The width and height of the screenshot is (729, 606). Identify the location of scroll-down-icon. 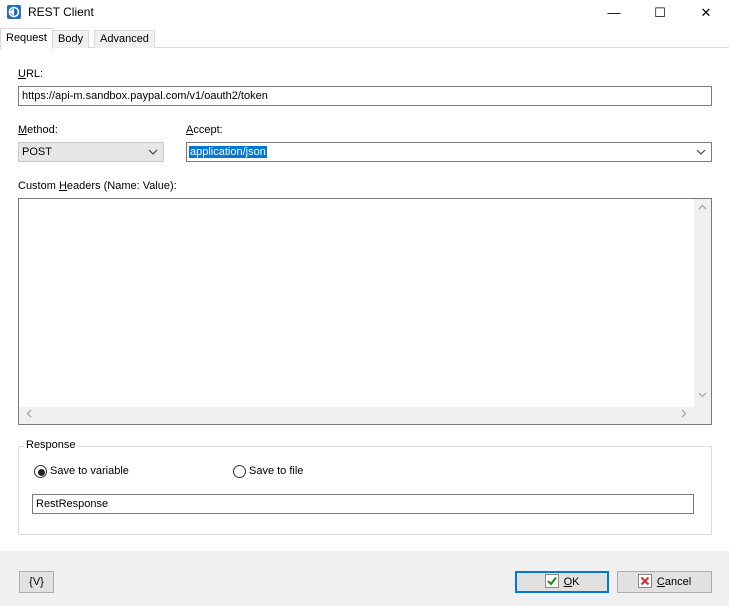
(702, 396).